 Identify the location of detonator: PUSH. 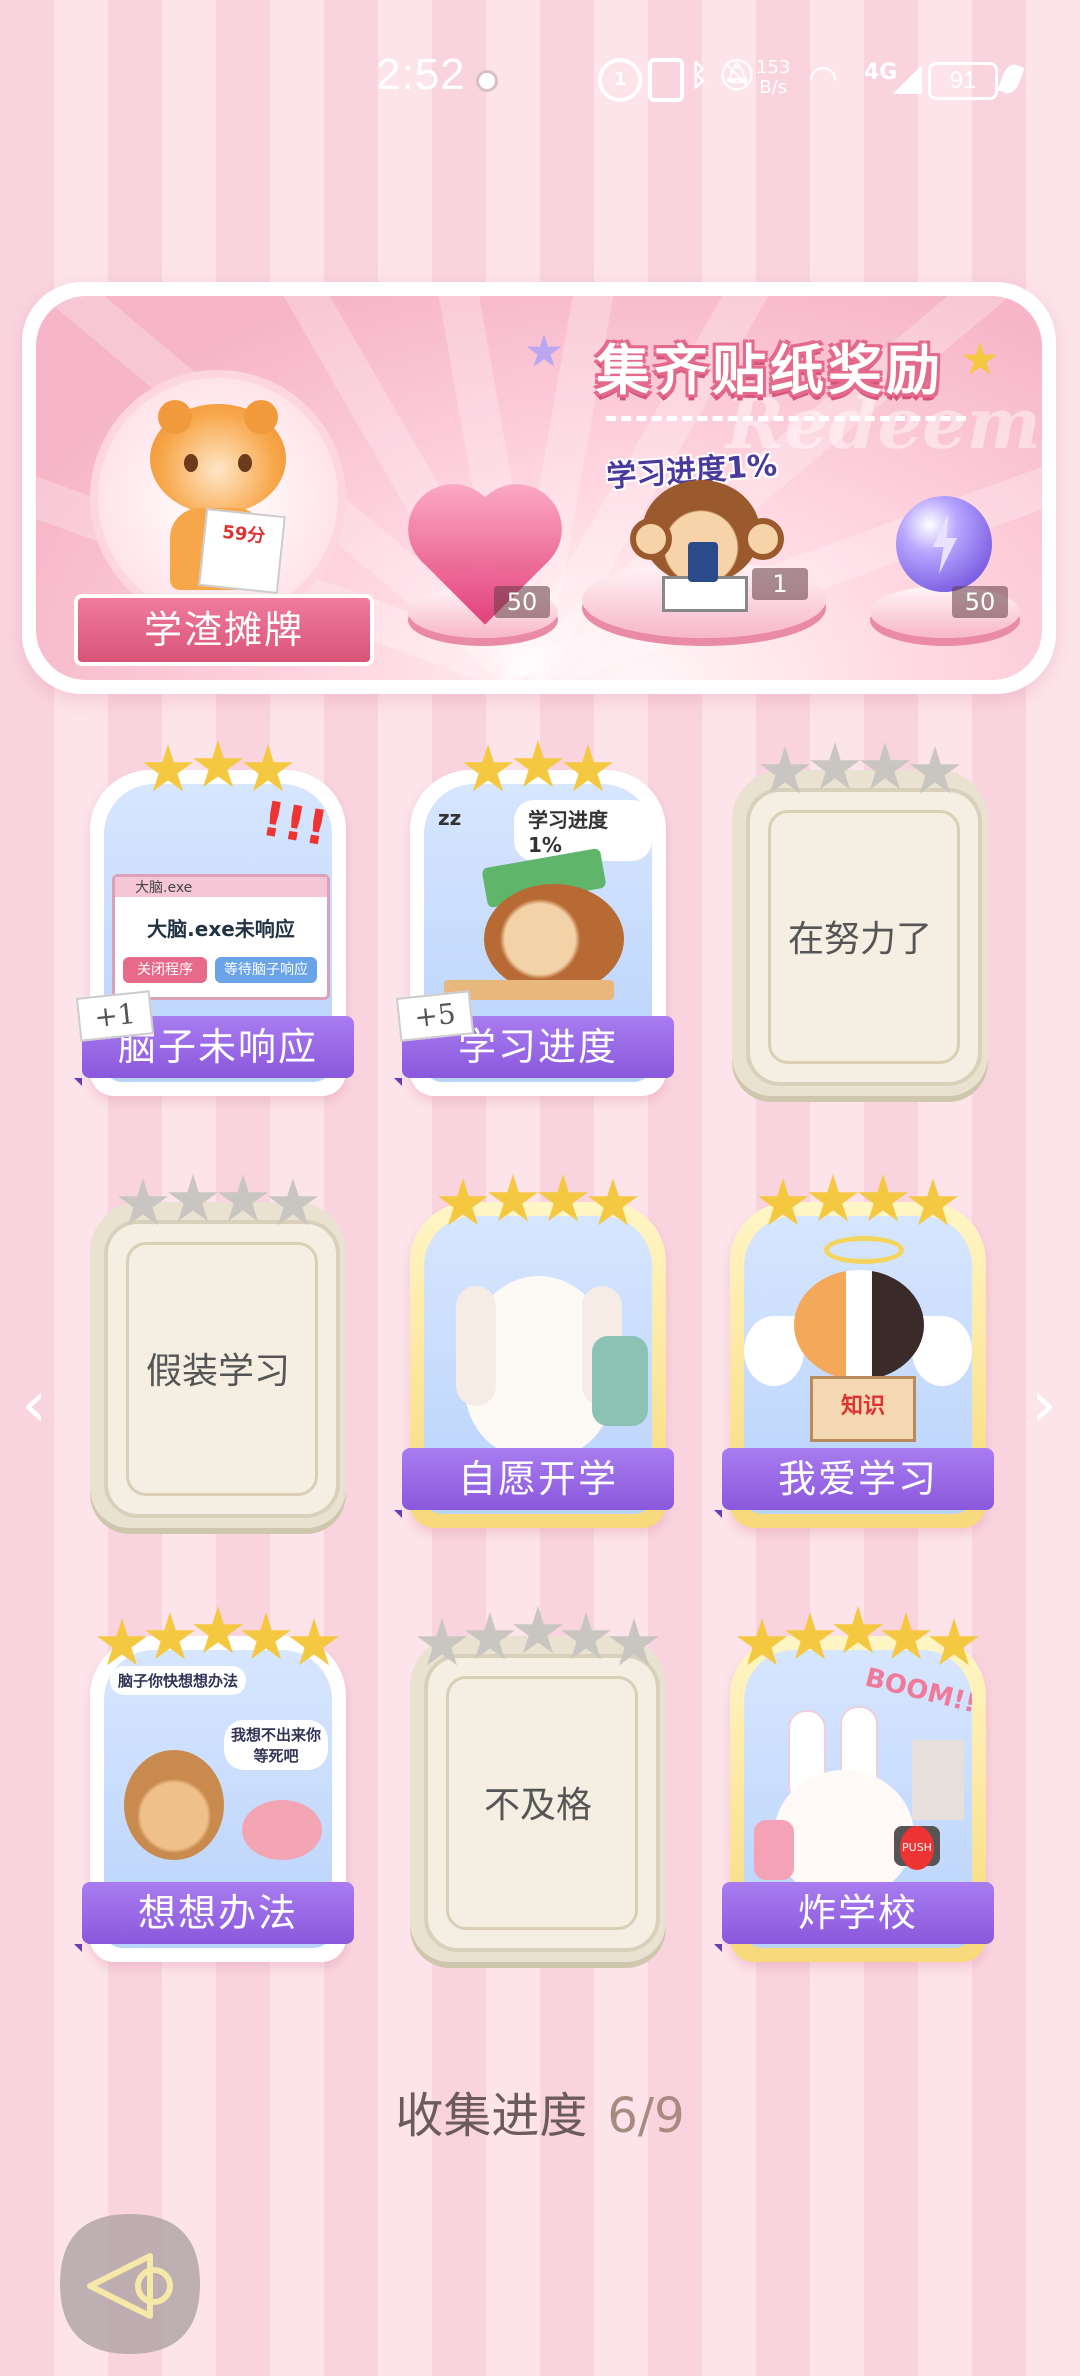
(917, 1848).